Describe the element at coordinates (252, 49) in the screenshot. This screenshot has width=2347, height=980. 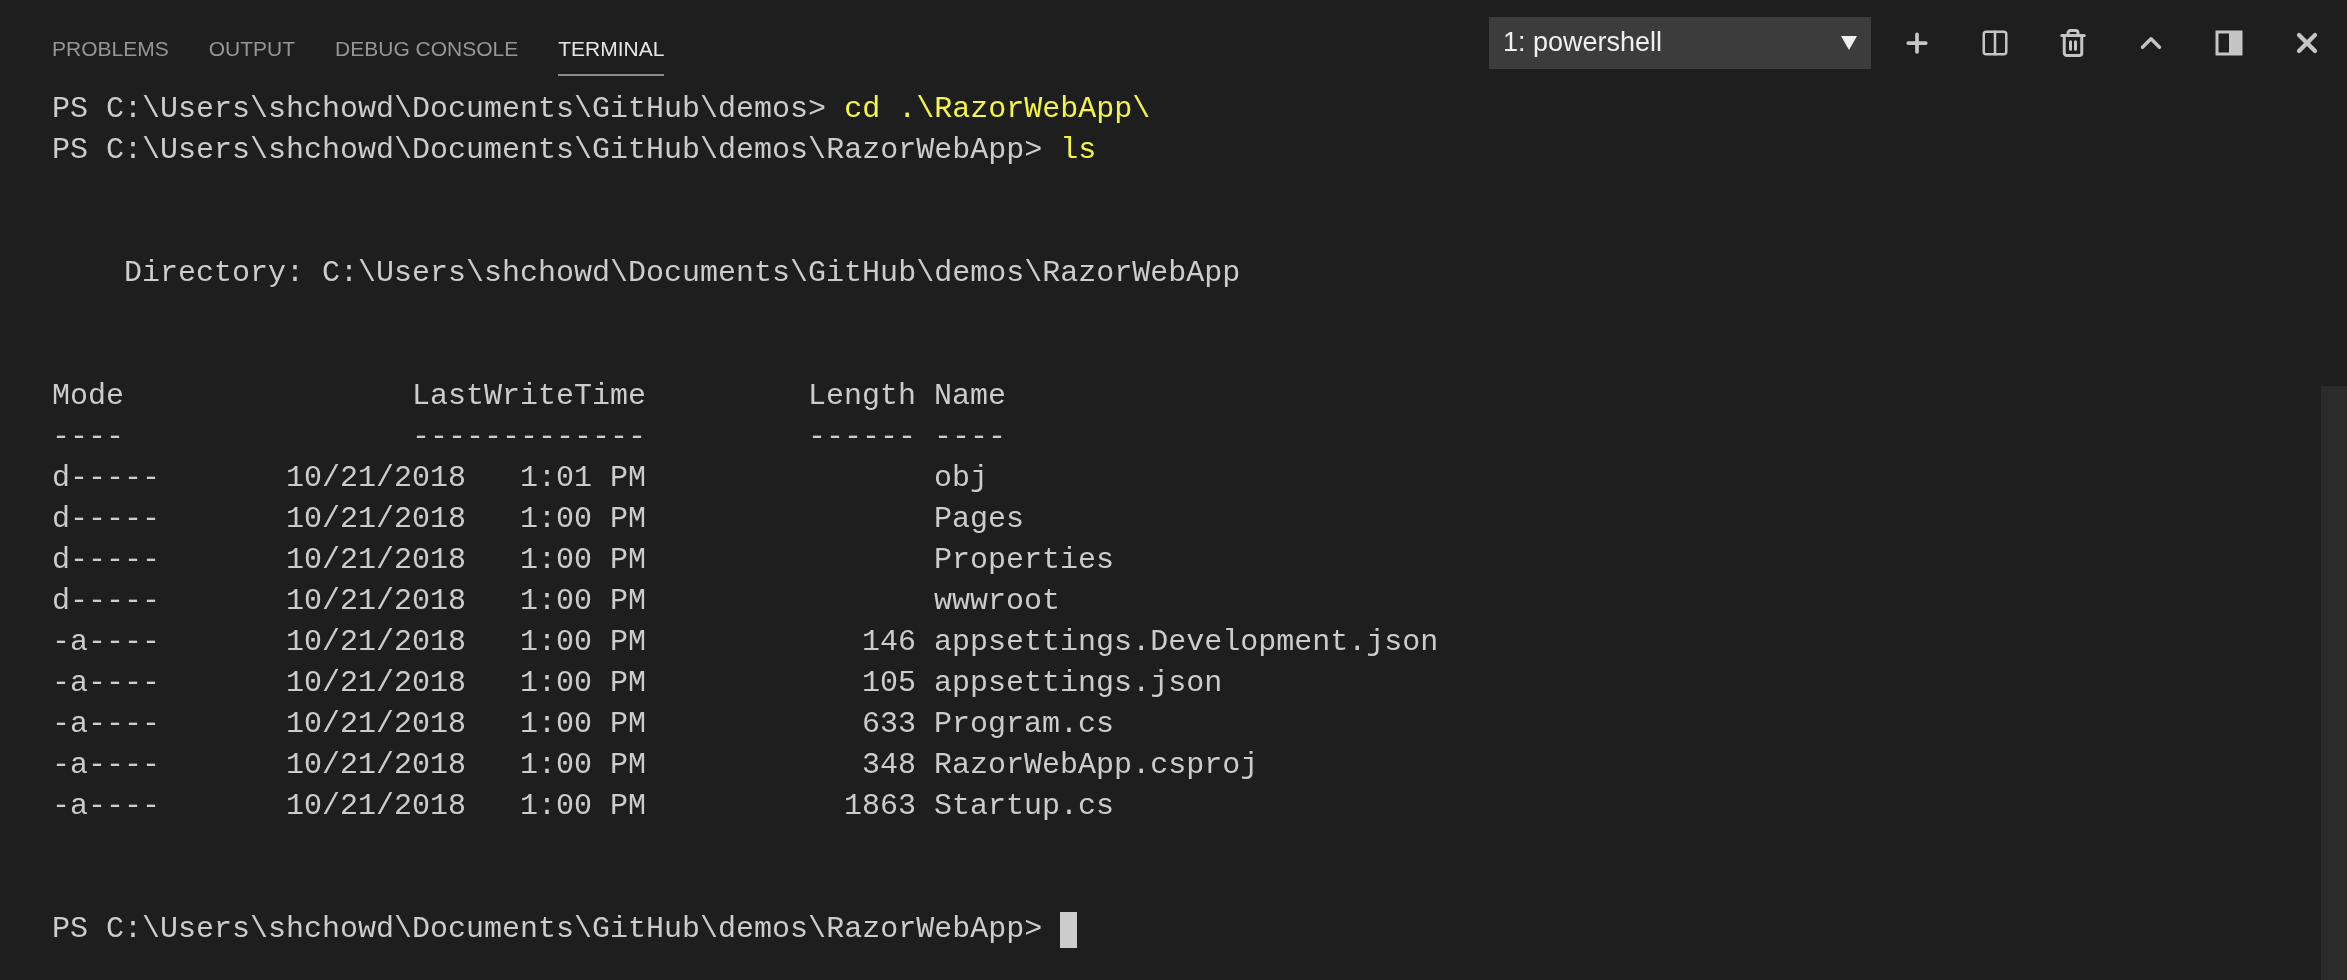
I see `panel-tab: OUTPUT` at that location.